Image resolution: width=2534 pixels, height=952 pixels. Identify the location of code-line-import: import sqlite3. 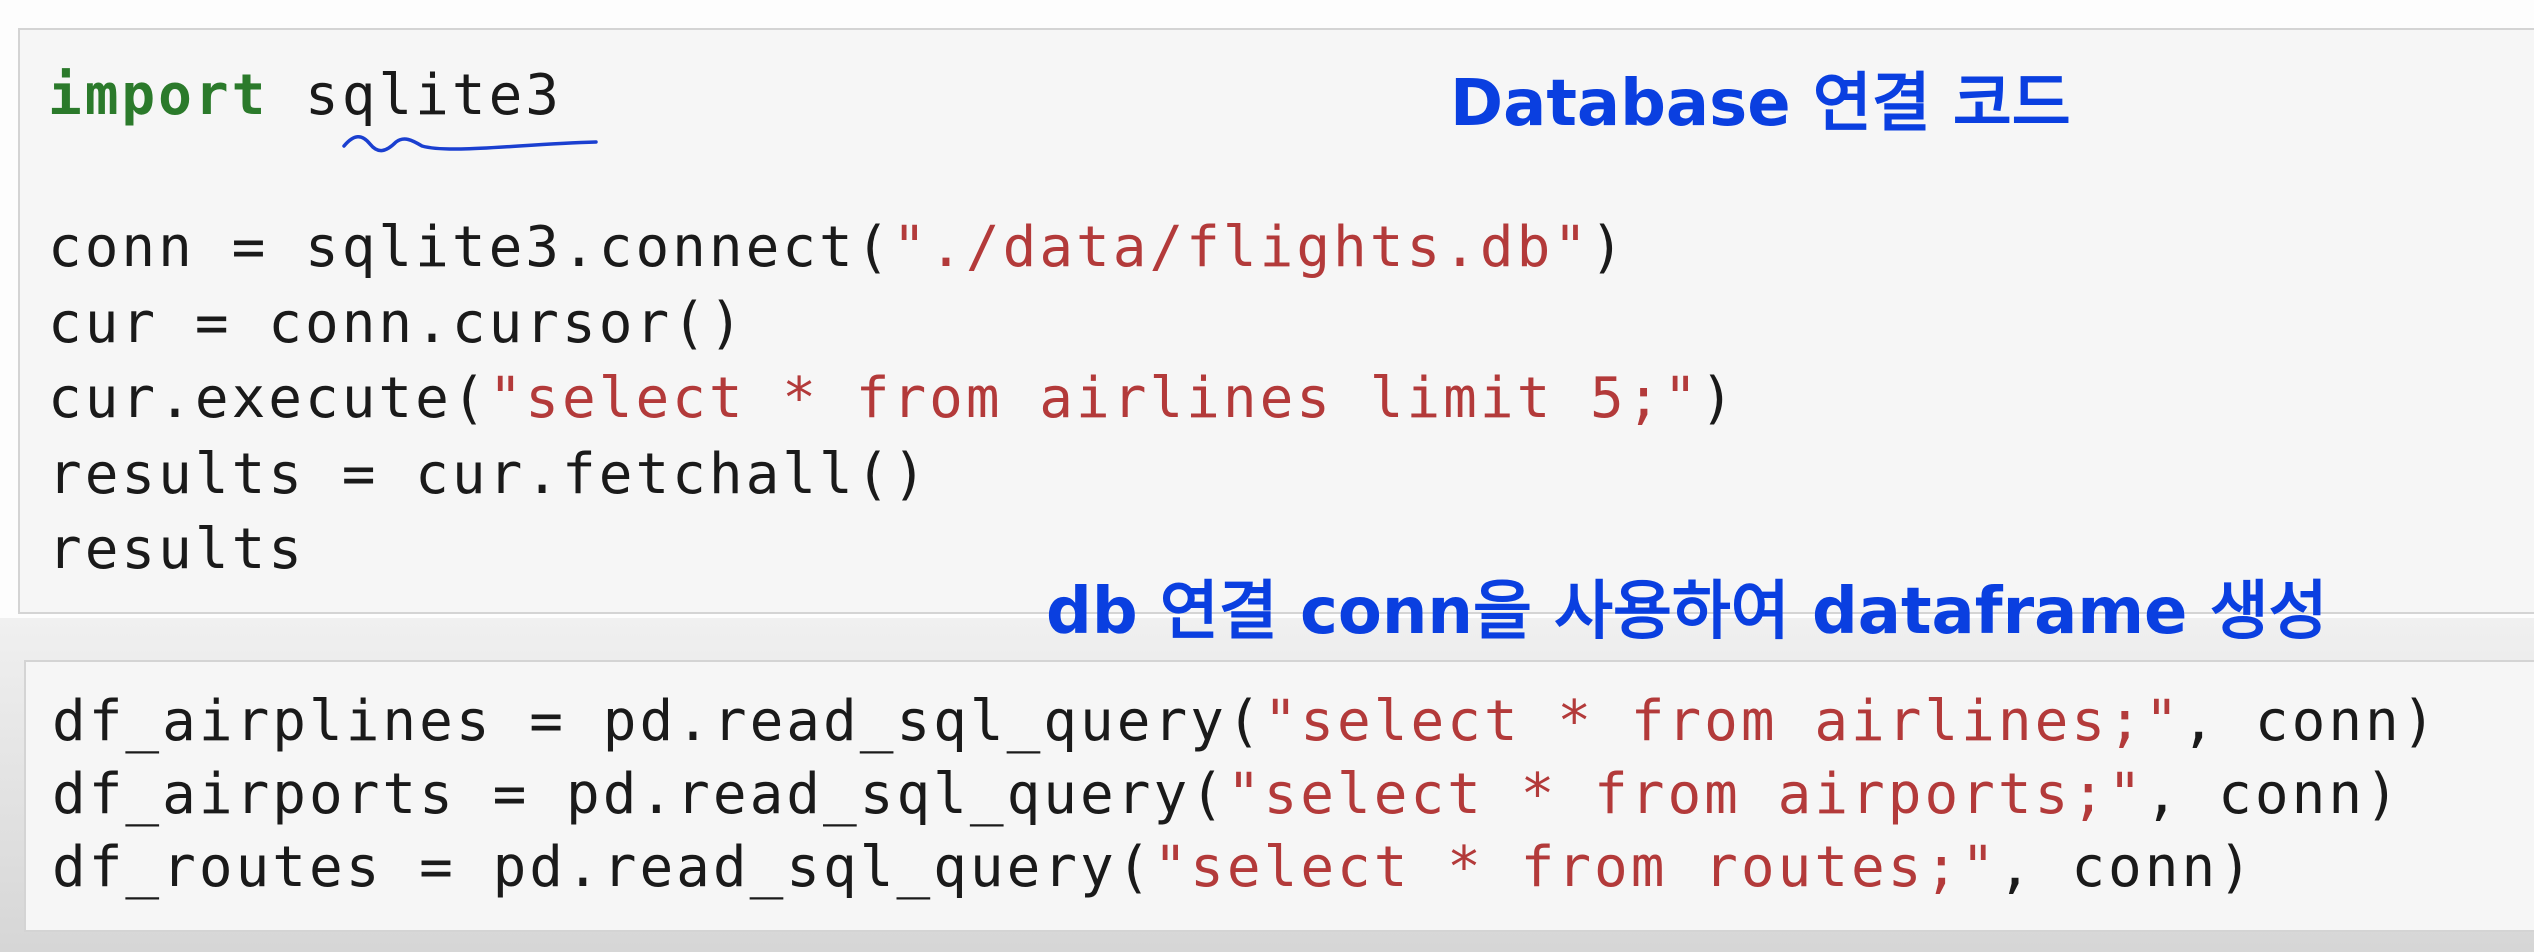
(305, 96).